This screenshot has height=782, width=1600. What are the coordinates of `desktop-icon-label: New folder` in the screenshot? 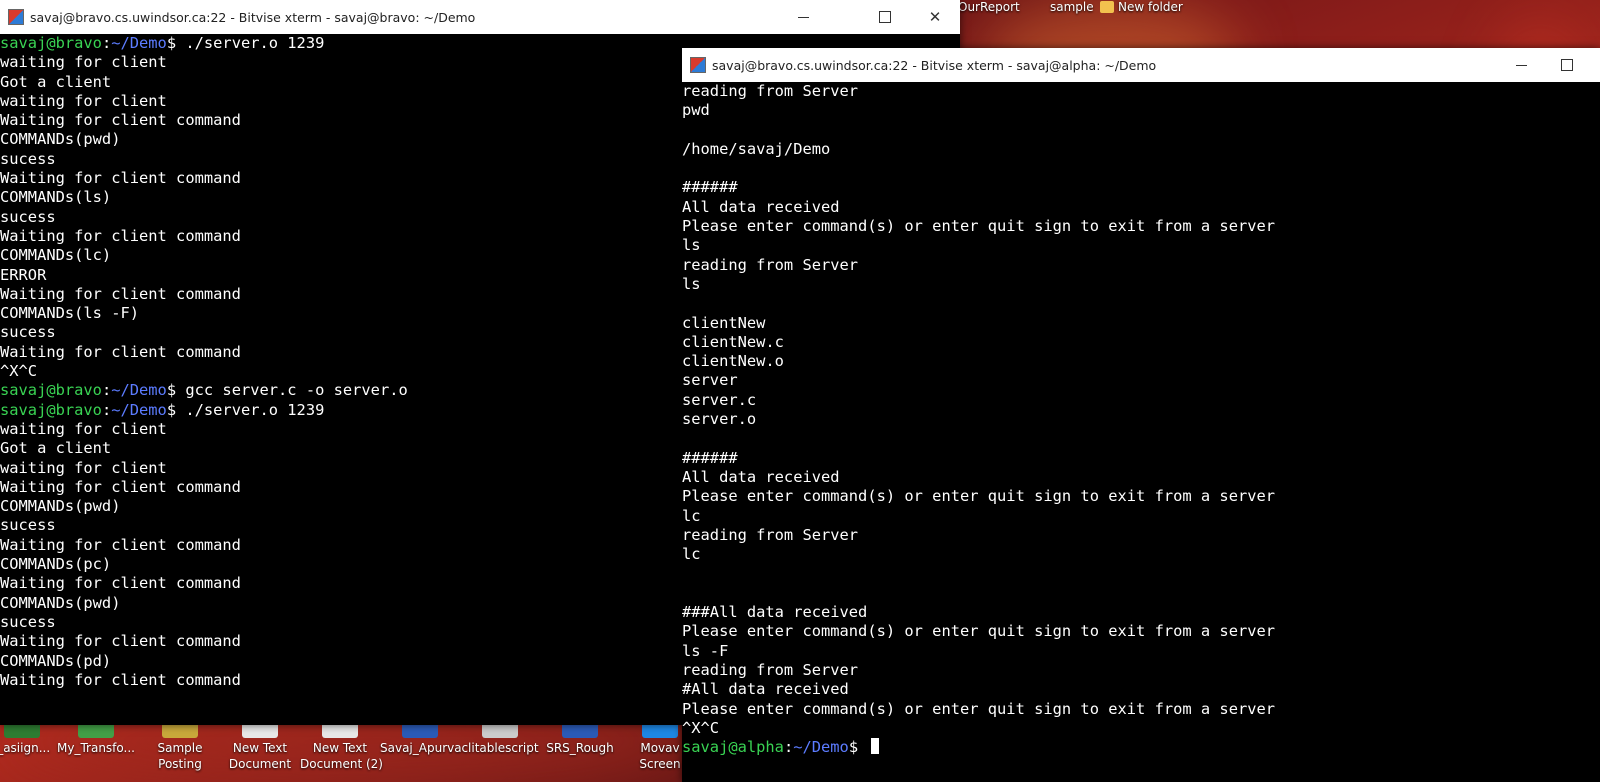 It's located at (1150, 7).